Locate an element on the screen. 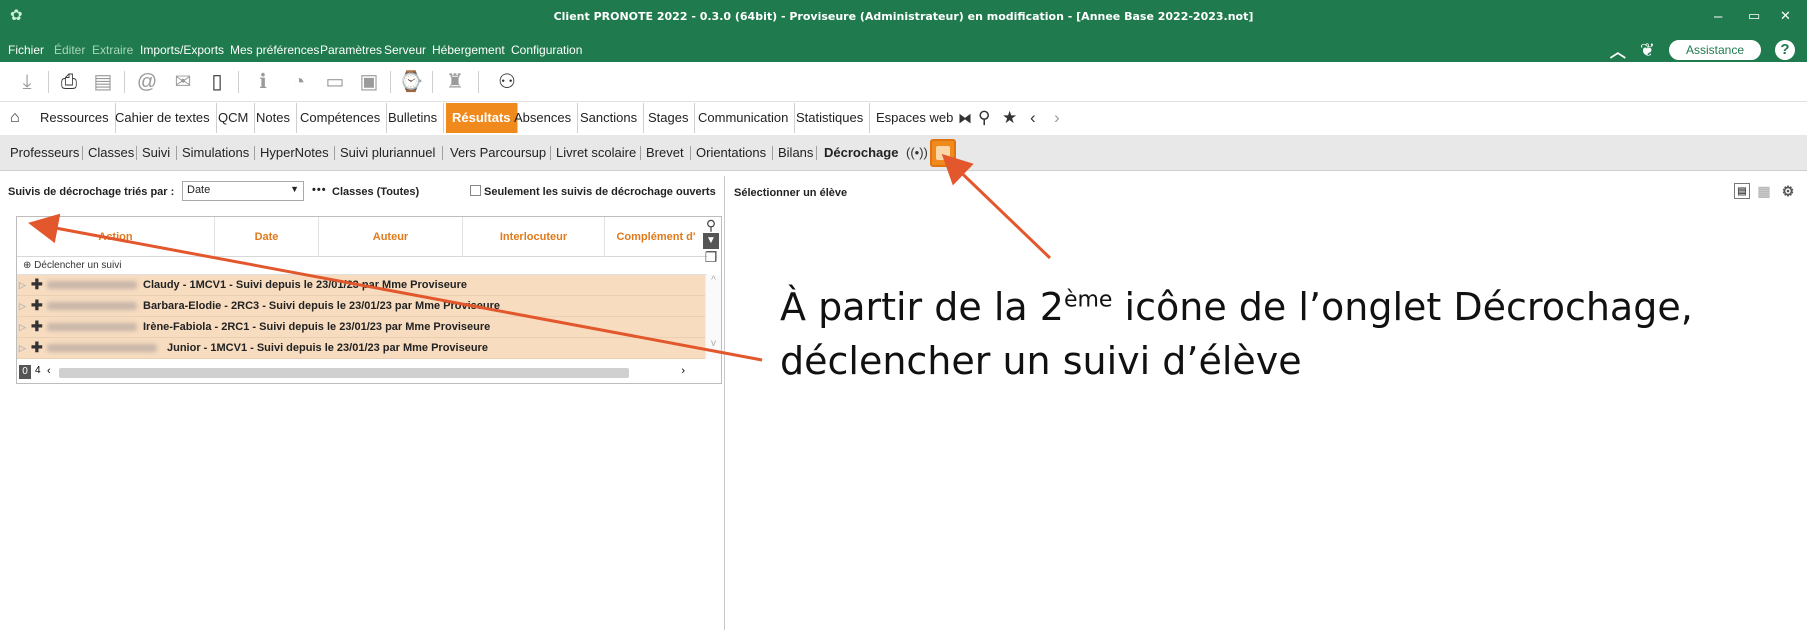 The image size is (1807, 630). mobile-icon: ▯ is located at coordinates (217, 82).